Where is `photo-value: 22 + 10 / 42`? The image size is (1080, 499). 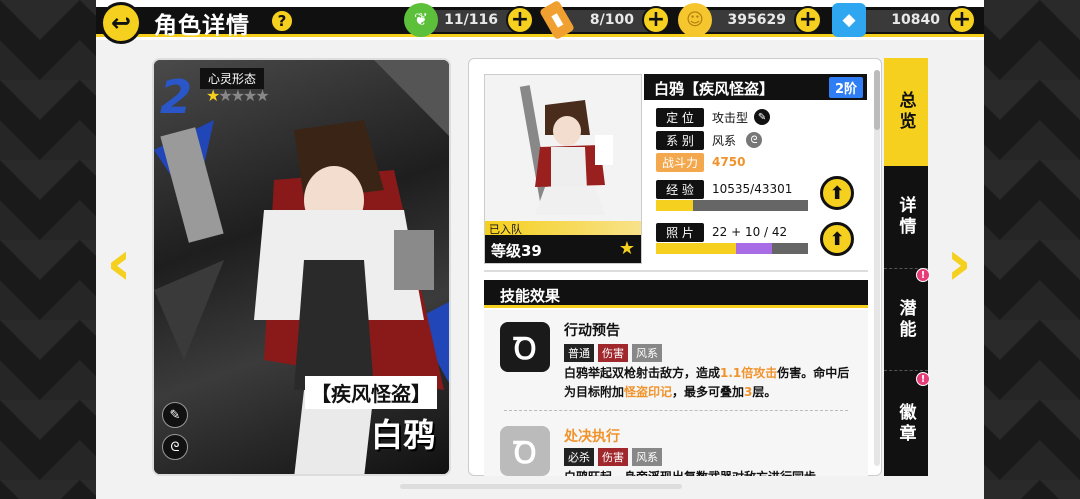 photo-value: 22 + 10 / 42 is located at coordinates (750, 232).